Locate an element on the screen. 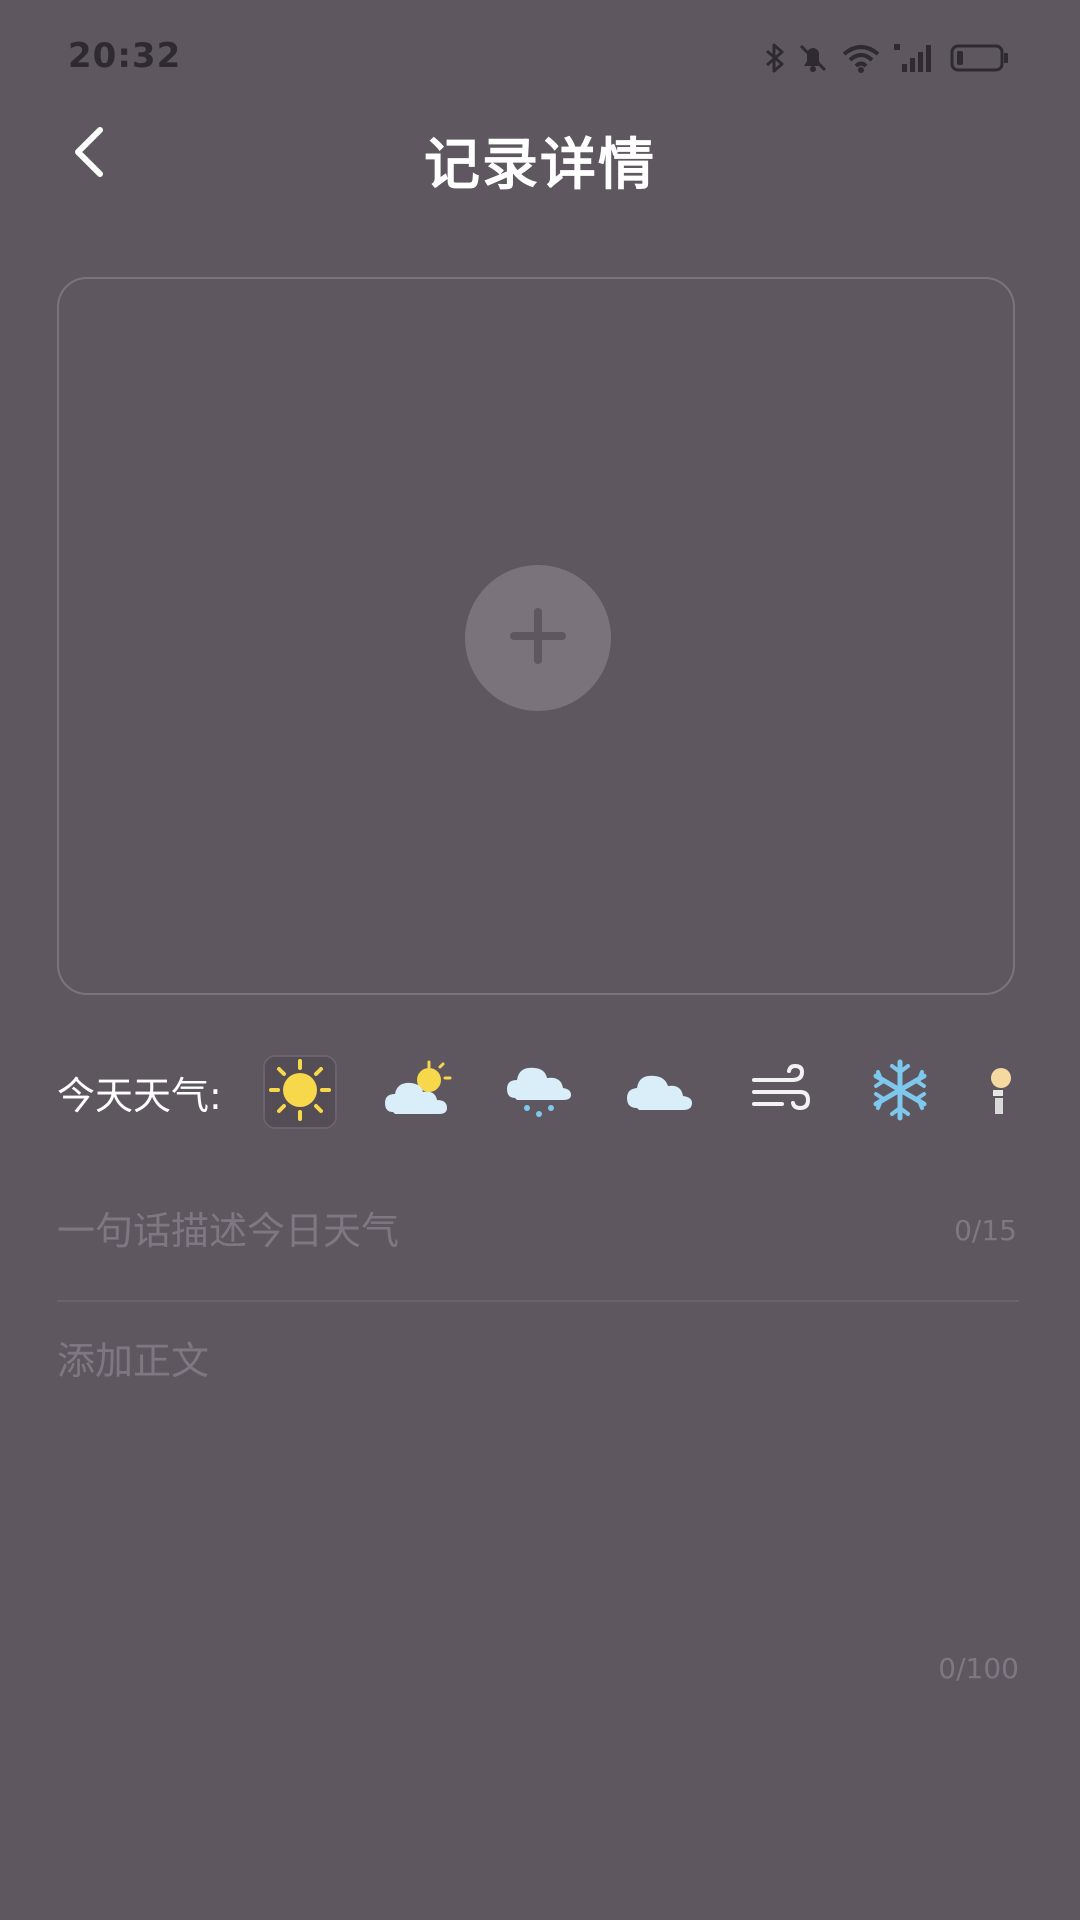 This screenshot has height=1920, width=1080. weather-options is located at coordinates (638, 1092).